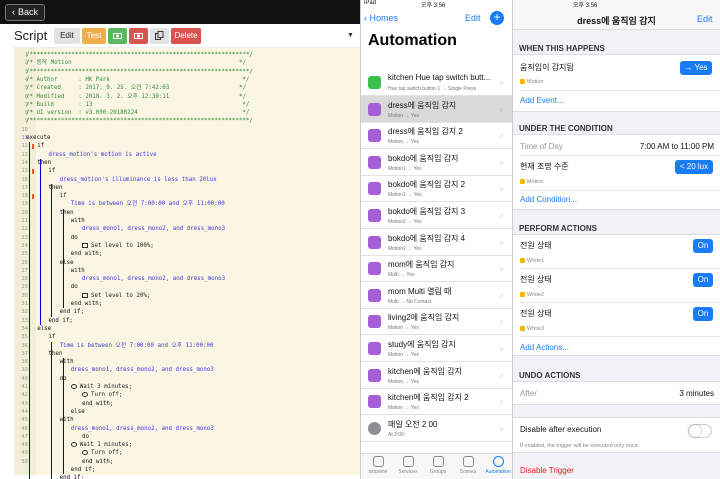  I want to click on test-button: Test, so click(94, 36).